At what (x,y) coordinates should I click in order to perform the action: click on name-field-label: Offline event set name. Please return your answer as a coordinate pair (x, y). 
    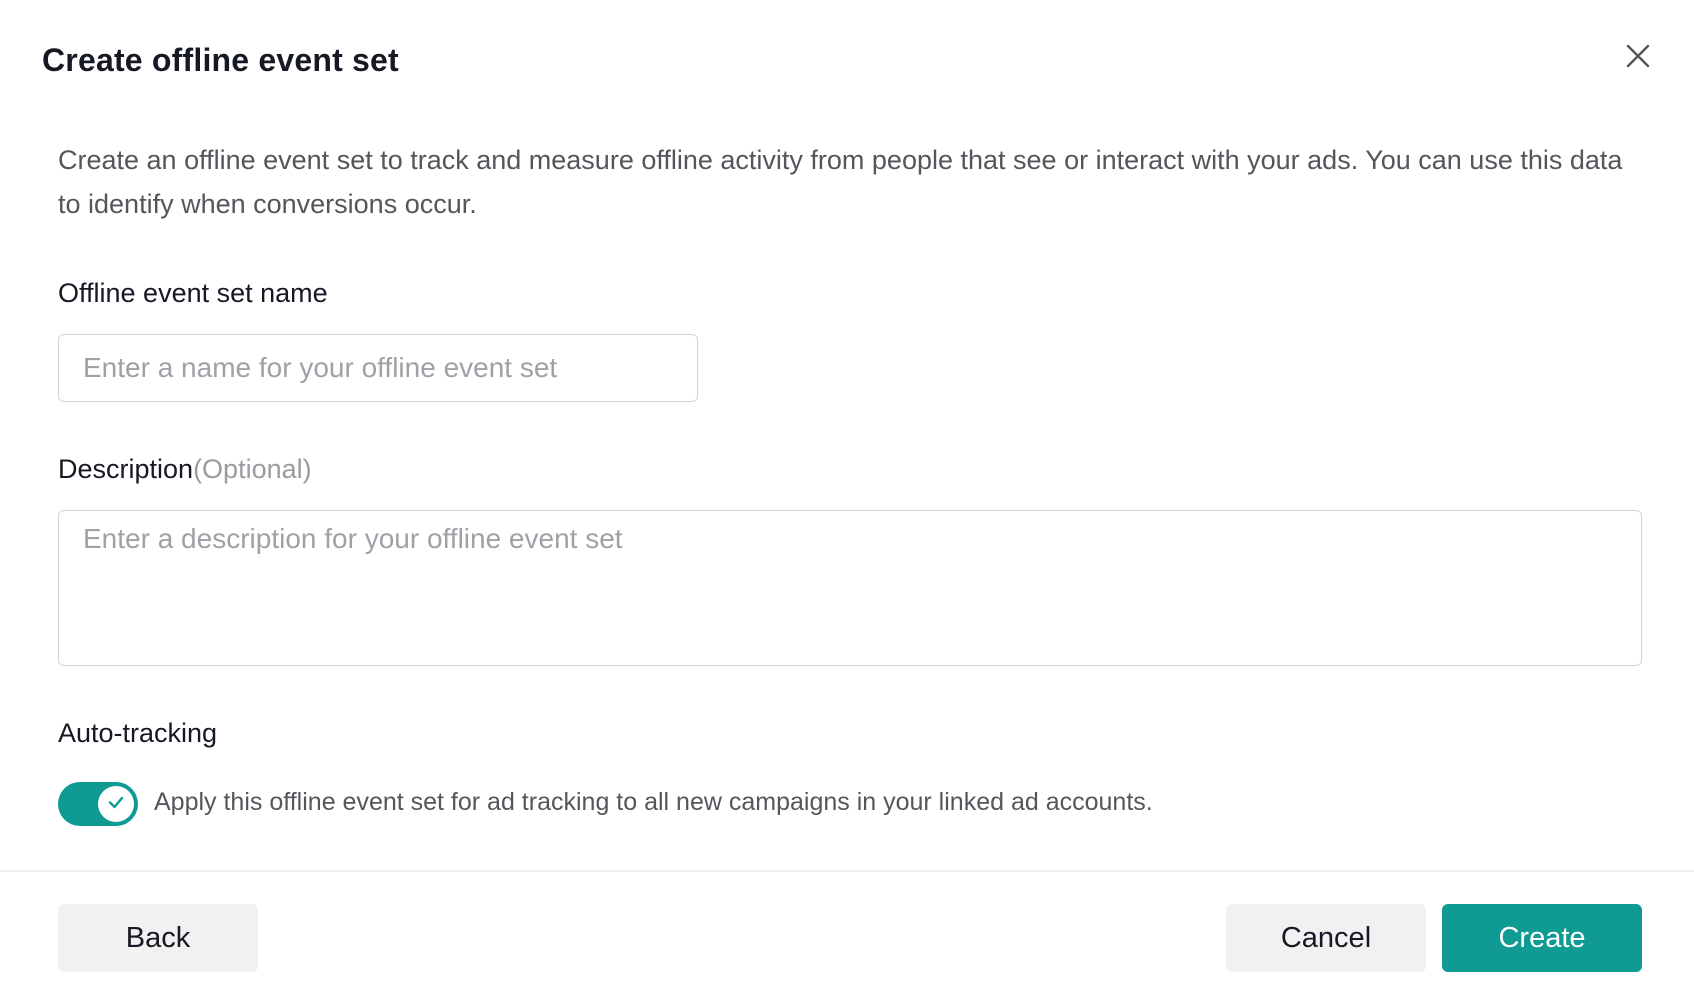
    Looking at the image, I should click on (193, 293).